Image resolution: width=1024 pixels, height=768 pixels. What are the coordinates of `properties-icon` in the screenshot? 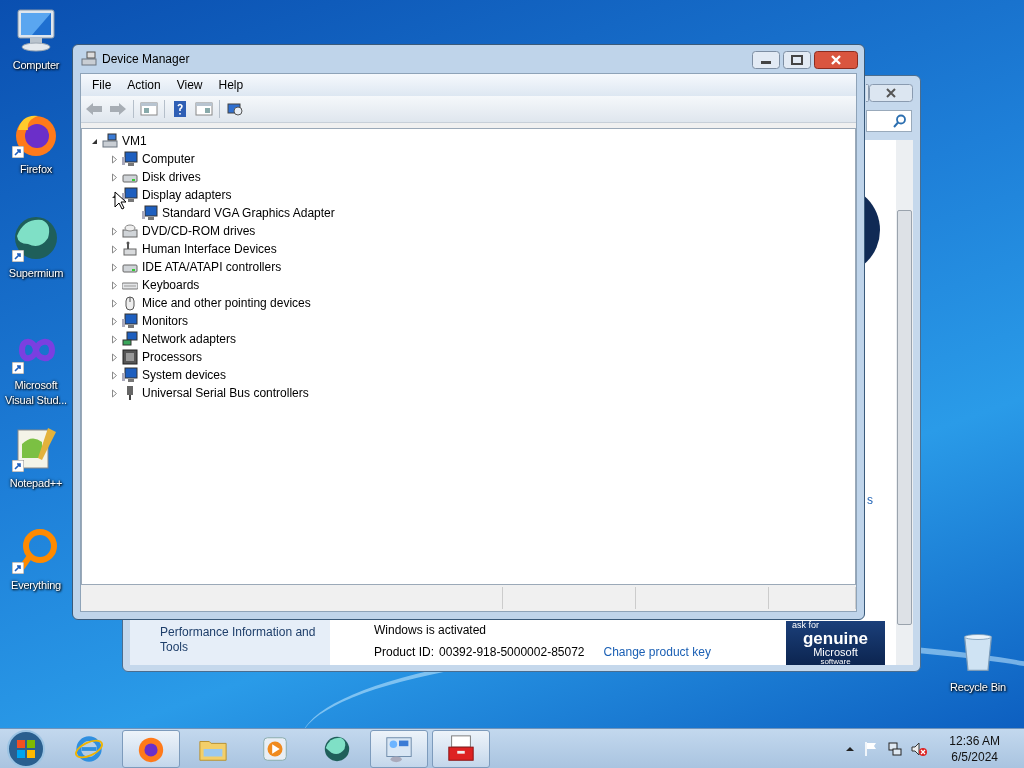 It's located at (204, 109).